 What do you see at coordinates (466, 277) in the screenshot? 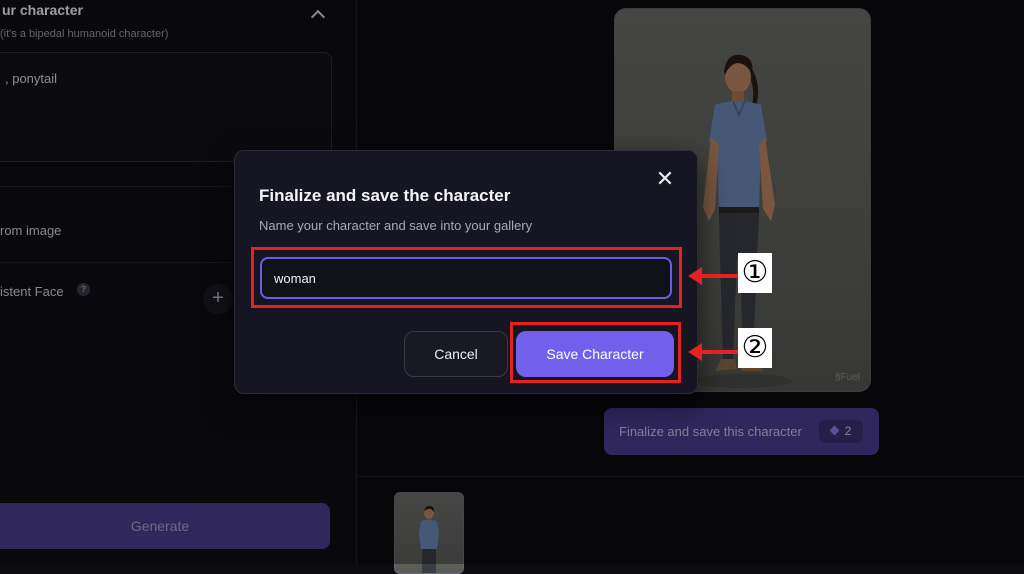
I see `annotation-highlight-input` at bounding box center [466, 277].